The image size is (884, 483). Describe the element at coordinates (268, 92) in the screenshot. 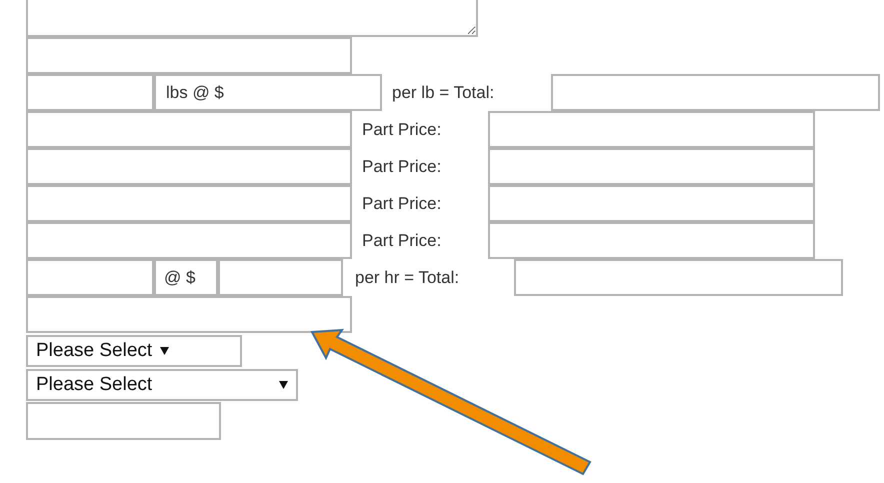

I see `unit-label: lbs @ $` at that location.